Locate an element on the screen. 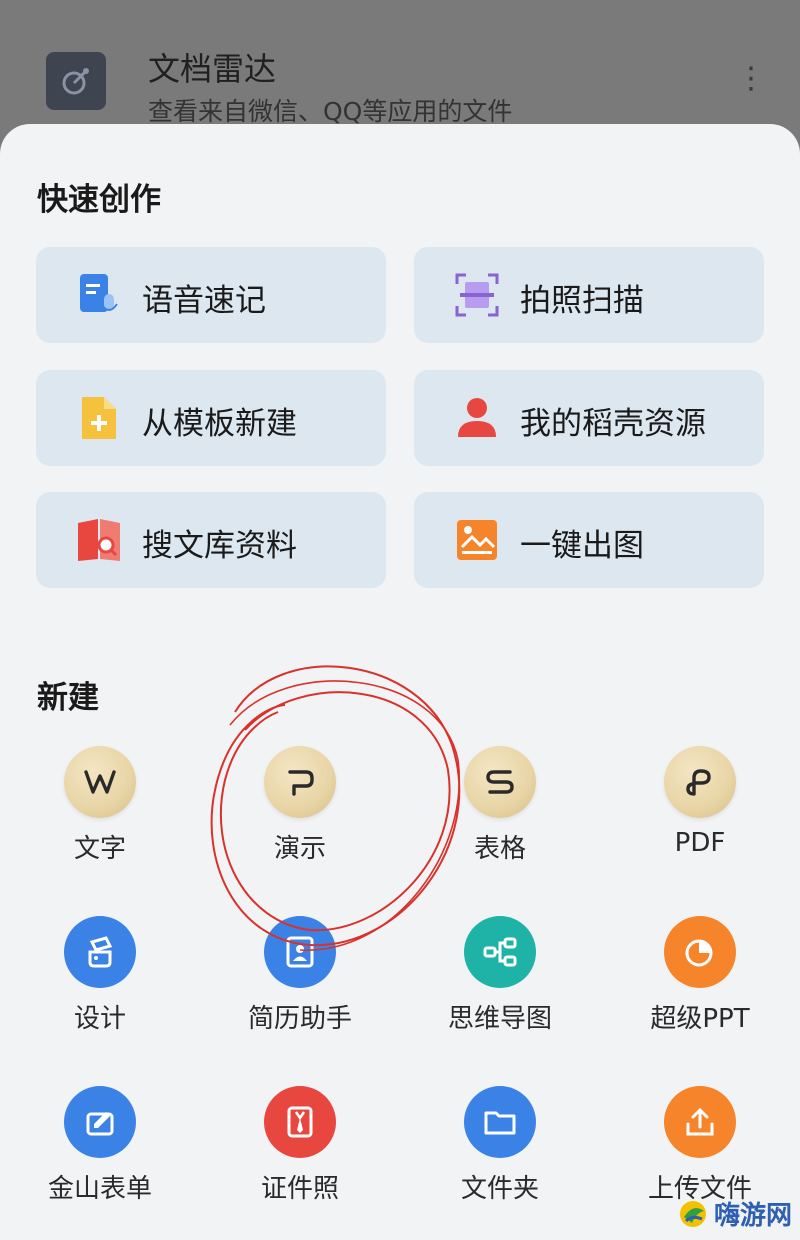 Image resolution: width=800 pixels, height=1240 pixels. super-ppt-button: 超级PPT is located at coordinates (700, 975).